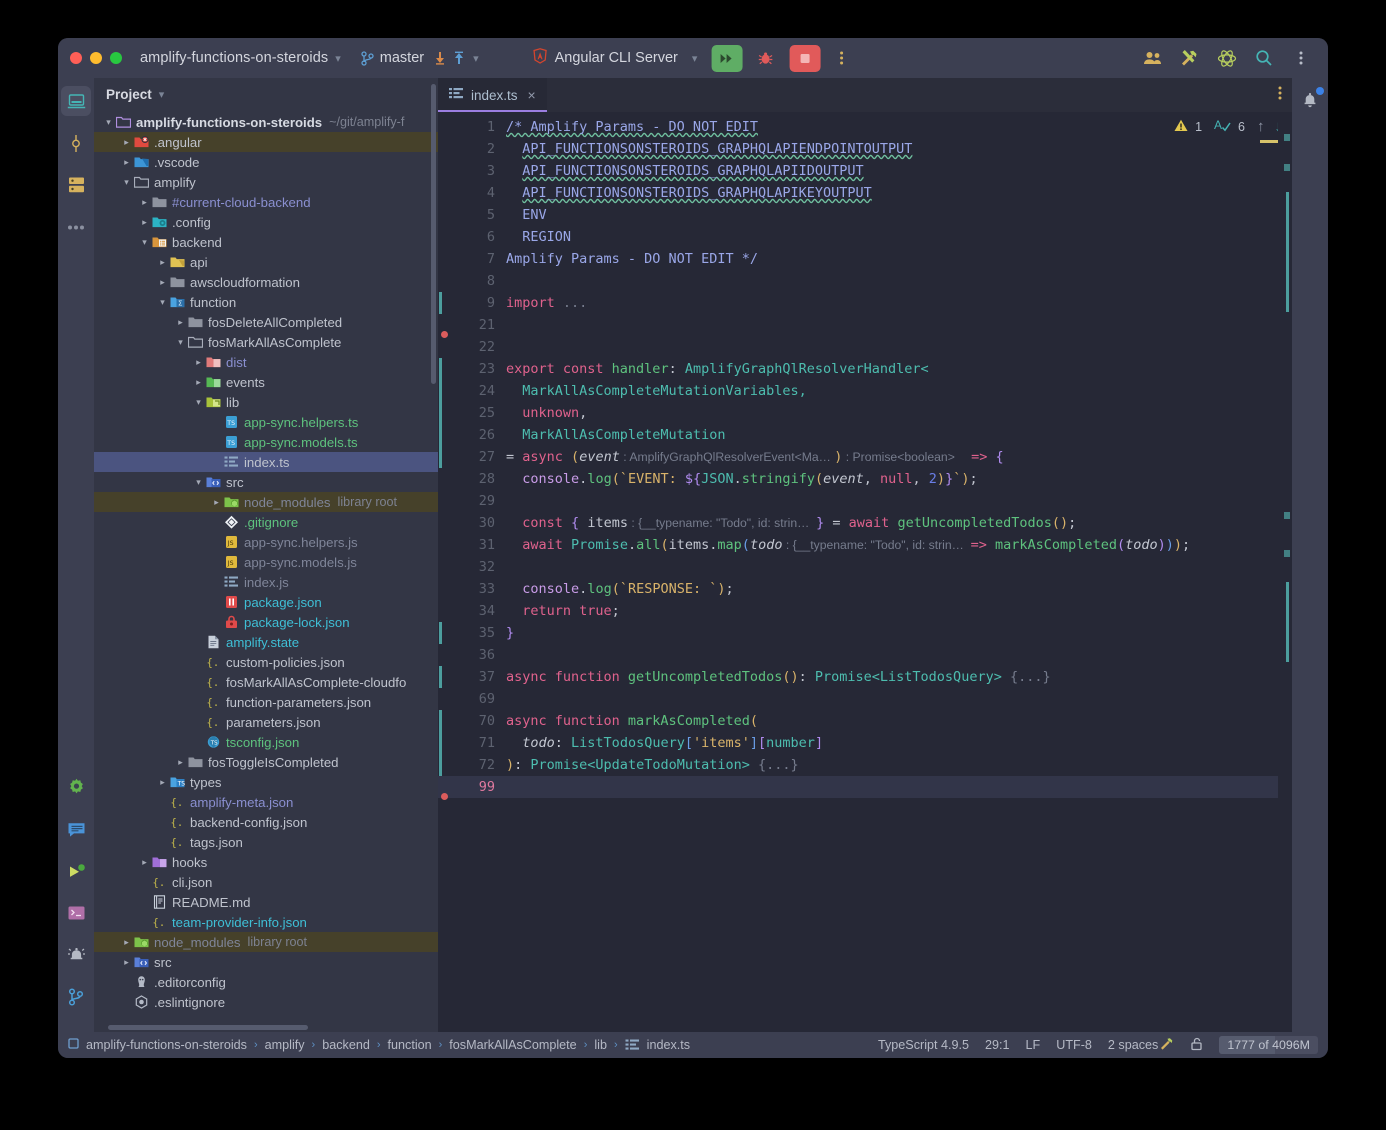 This screenshot has height=1130, width=1386. Describe the element at coordinates (997, 1045) in the screenshot. I see `caret-position: 29:1` at that location.